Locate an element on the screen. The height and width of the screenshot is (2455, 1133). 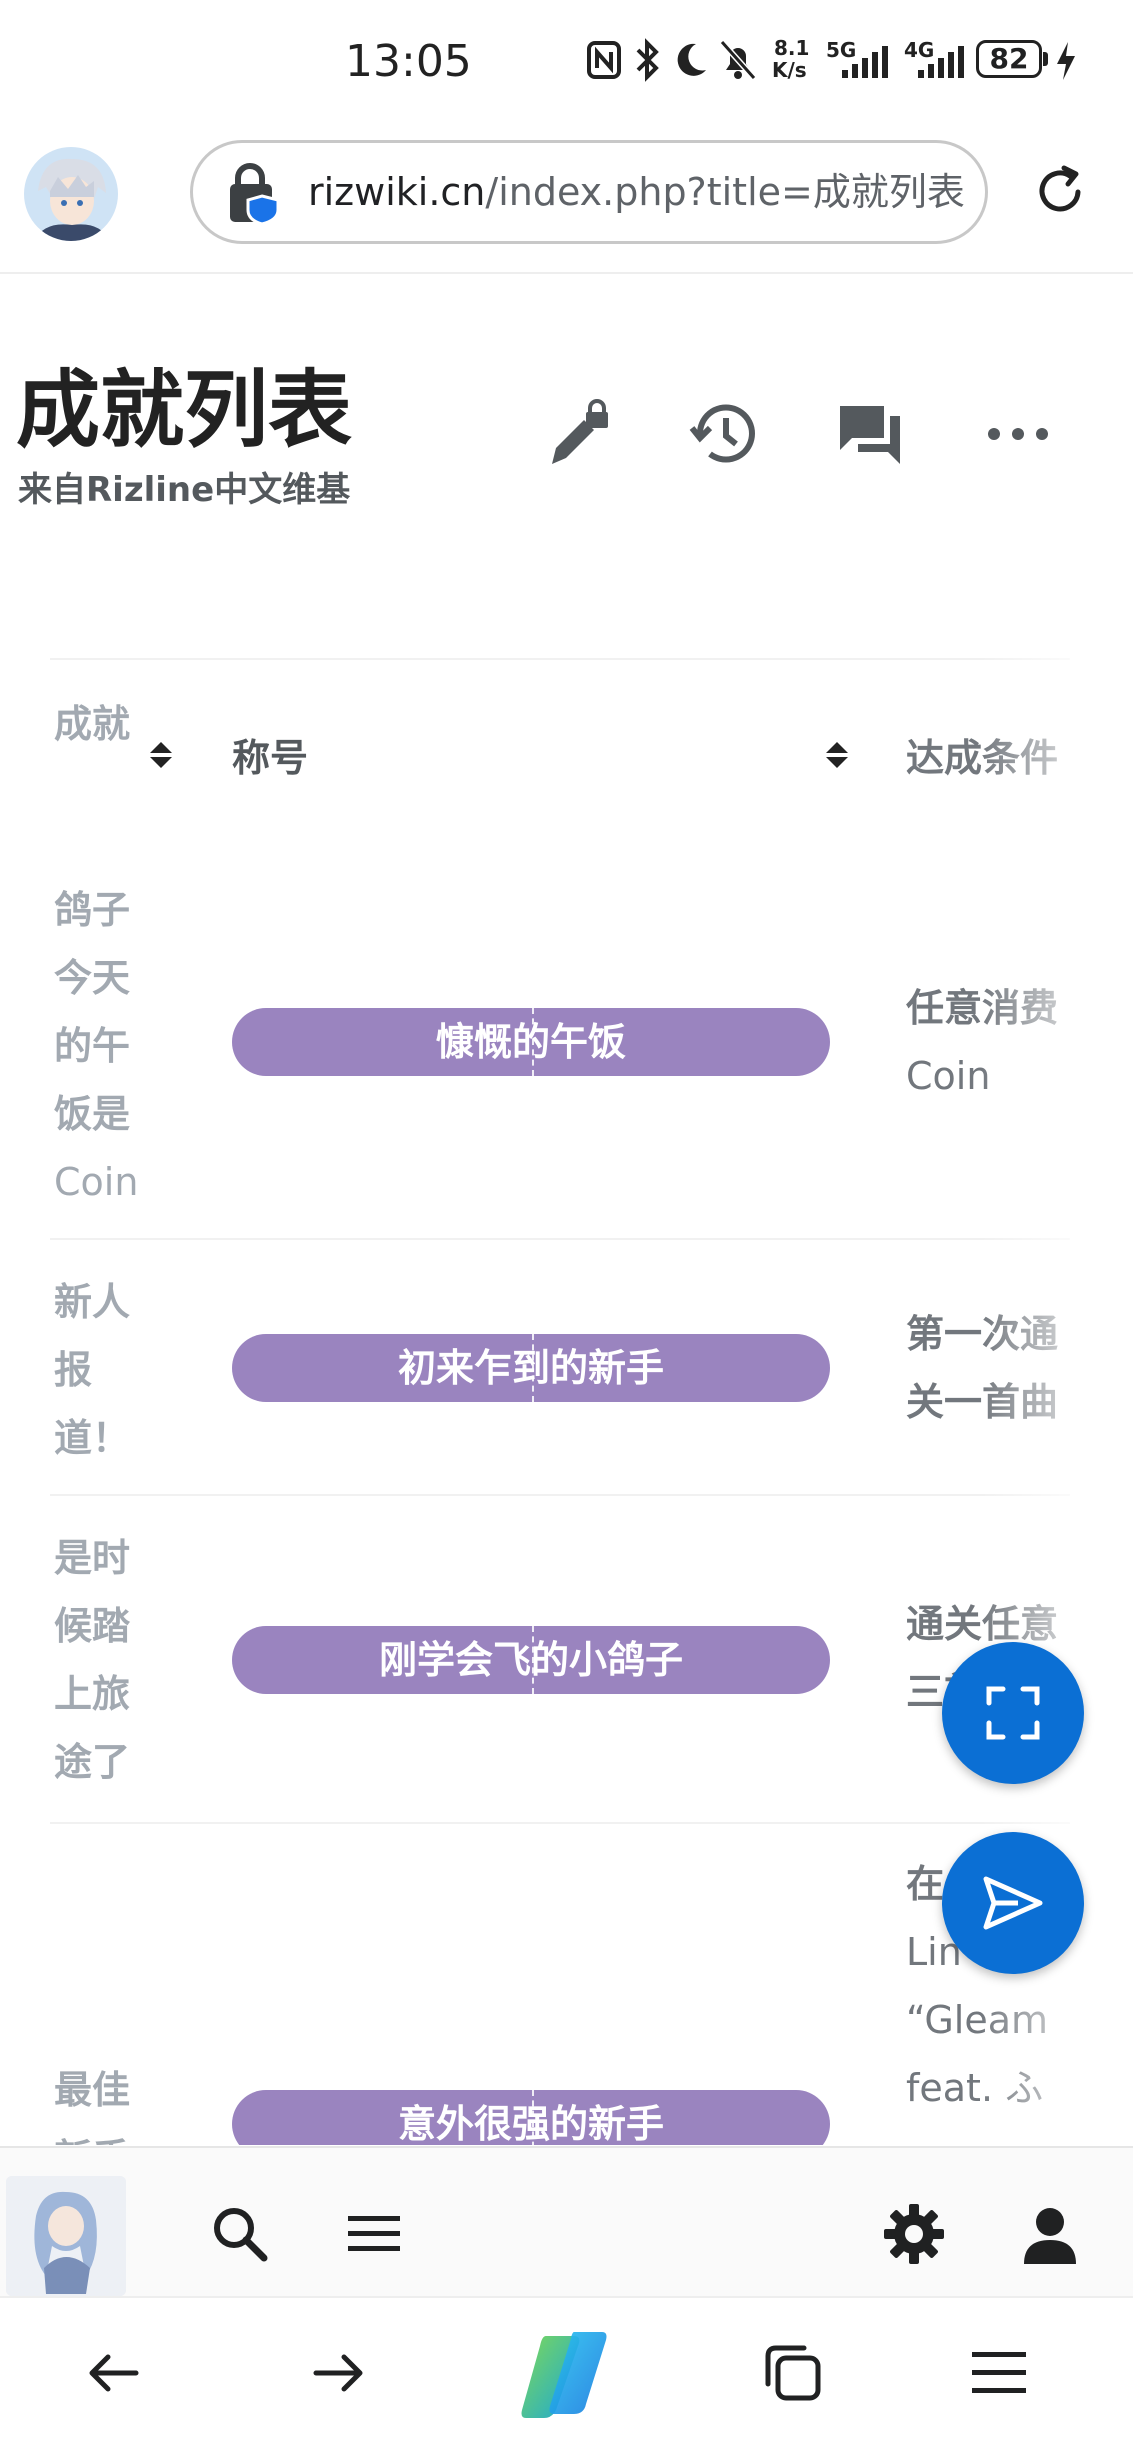
edit-lock-icon is located at coordinates (580, 434).